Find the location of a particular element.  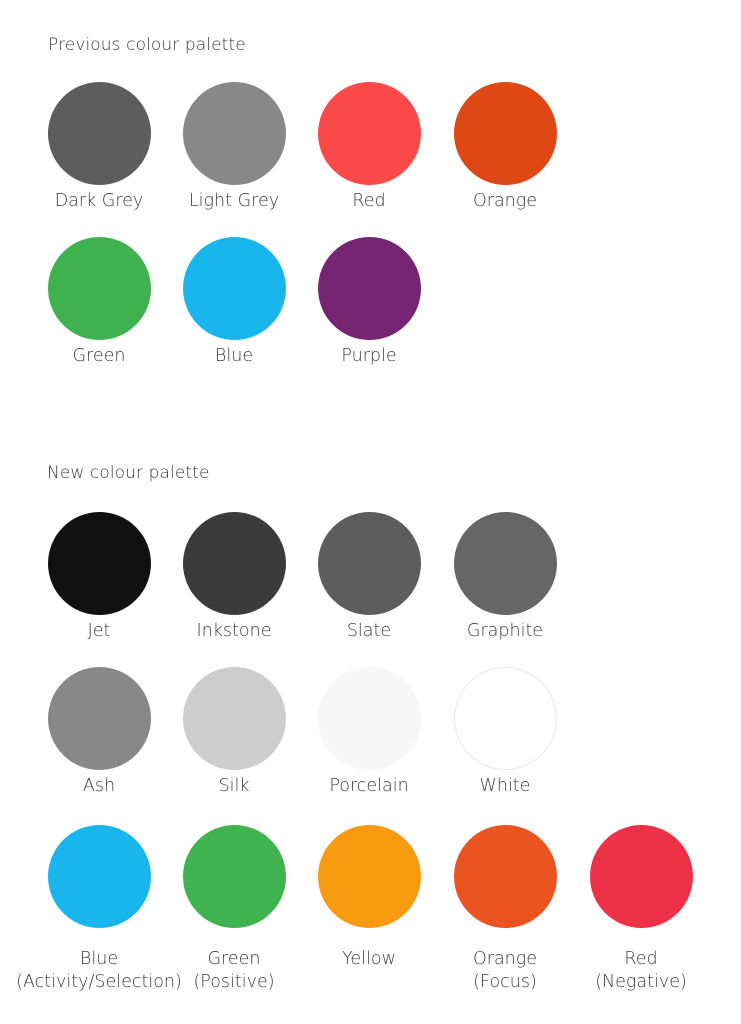

new-palette-heading: New colour palette is located at coordinates (128, 473).